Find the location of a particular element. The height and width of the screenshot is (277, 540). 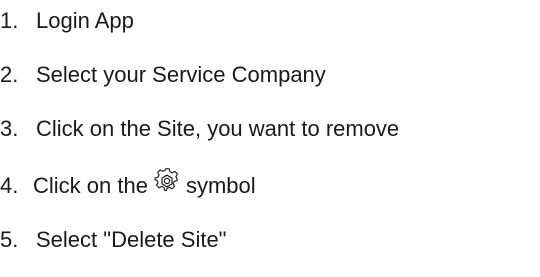

step-1: 1. Login App is located at coordinates (67, 21).